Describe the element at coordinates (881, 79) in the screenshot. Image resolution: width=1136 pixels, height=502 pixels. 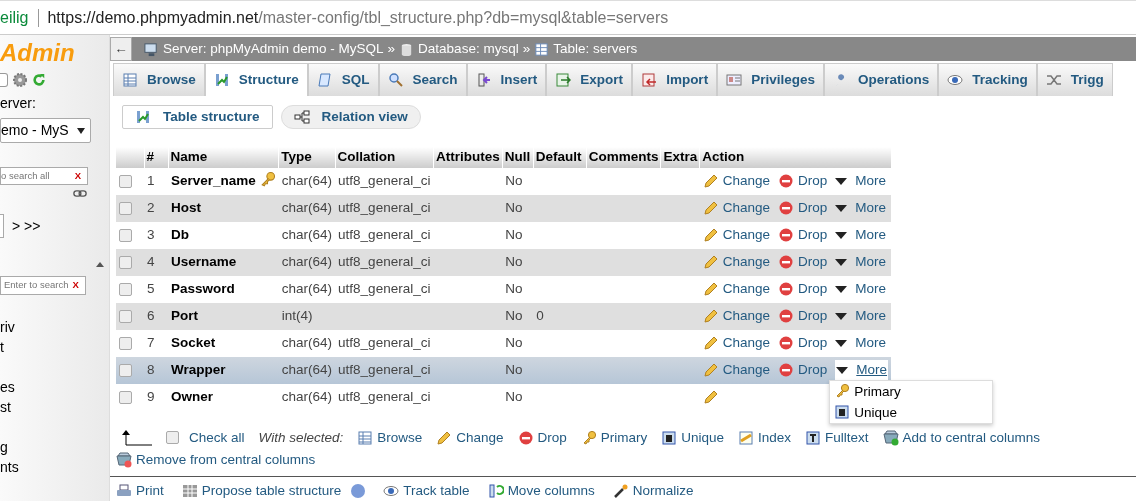
I see `tab: Operations` at that location.